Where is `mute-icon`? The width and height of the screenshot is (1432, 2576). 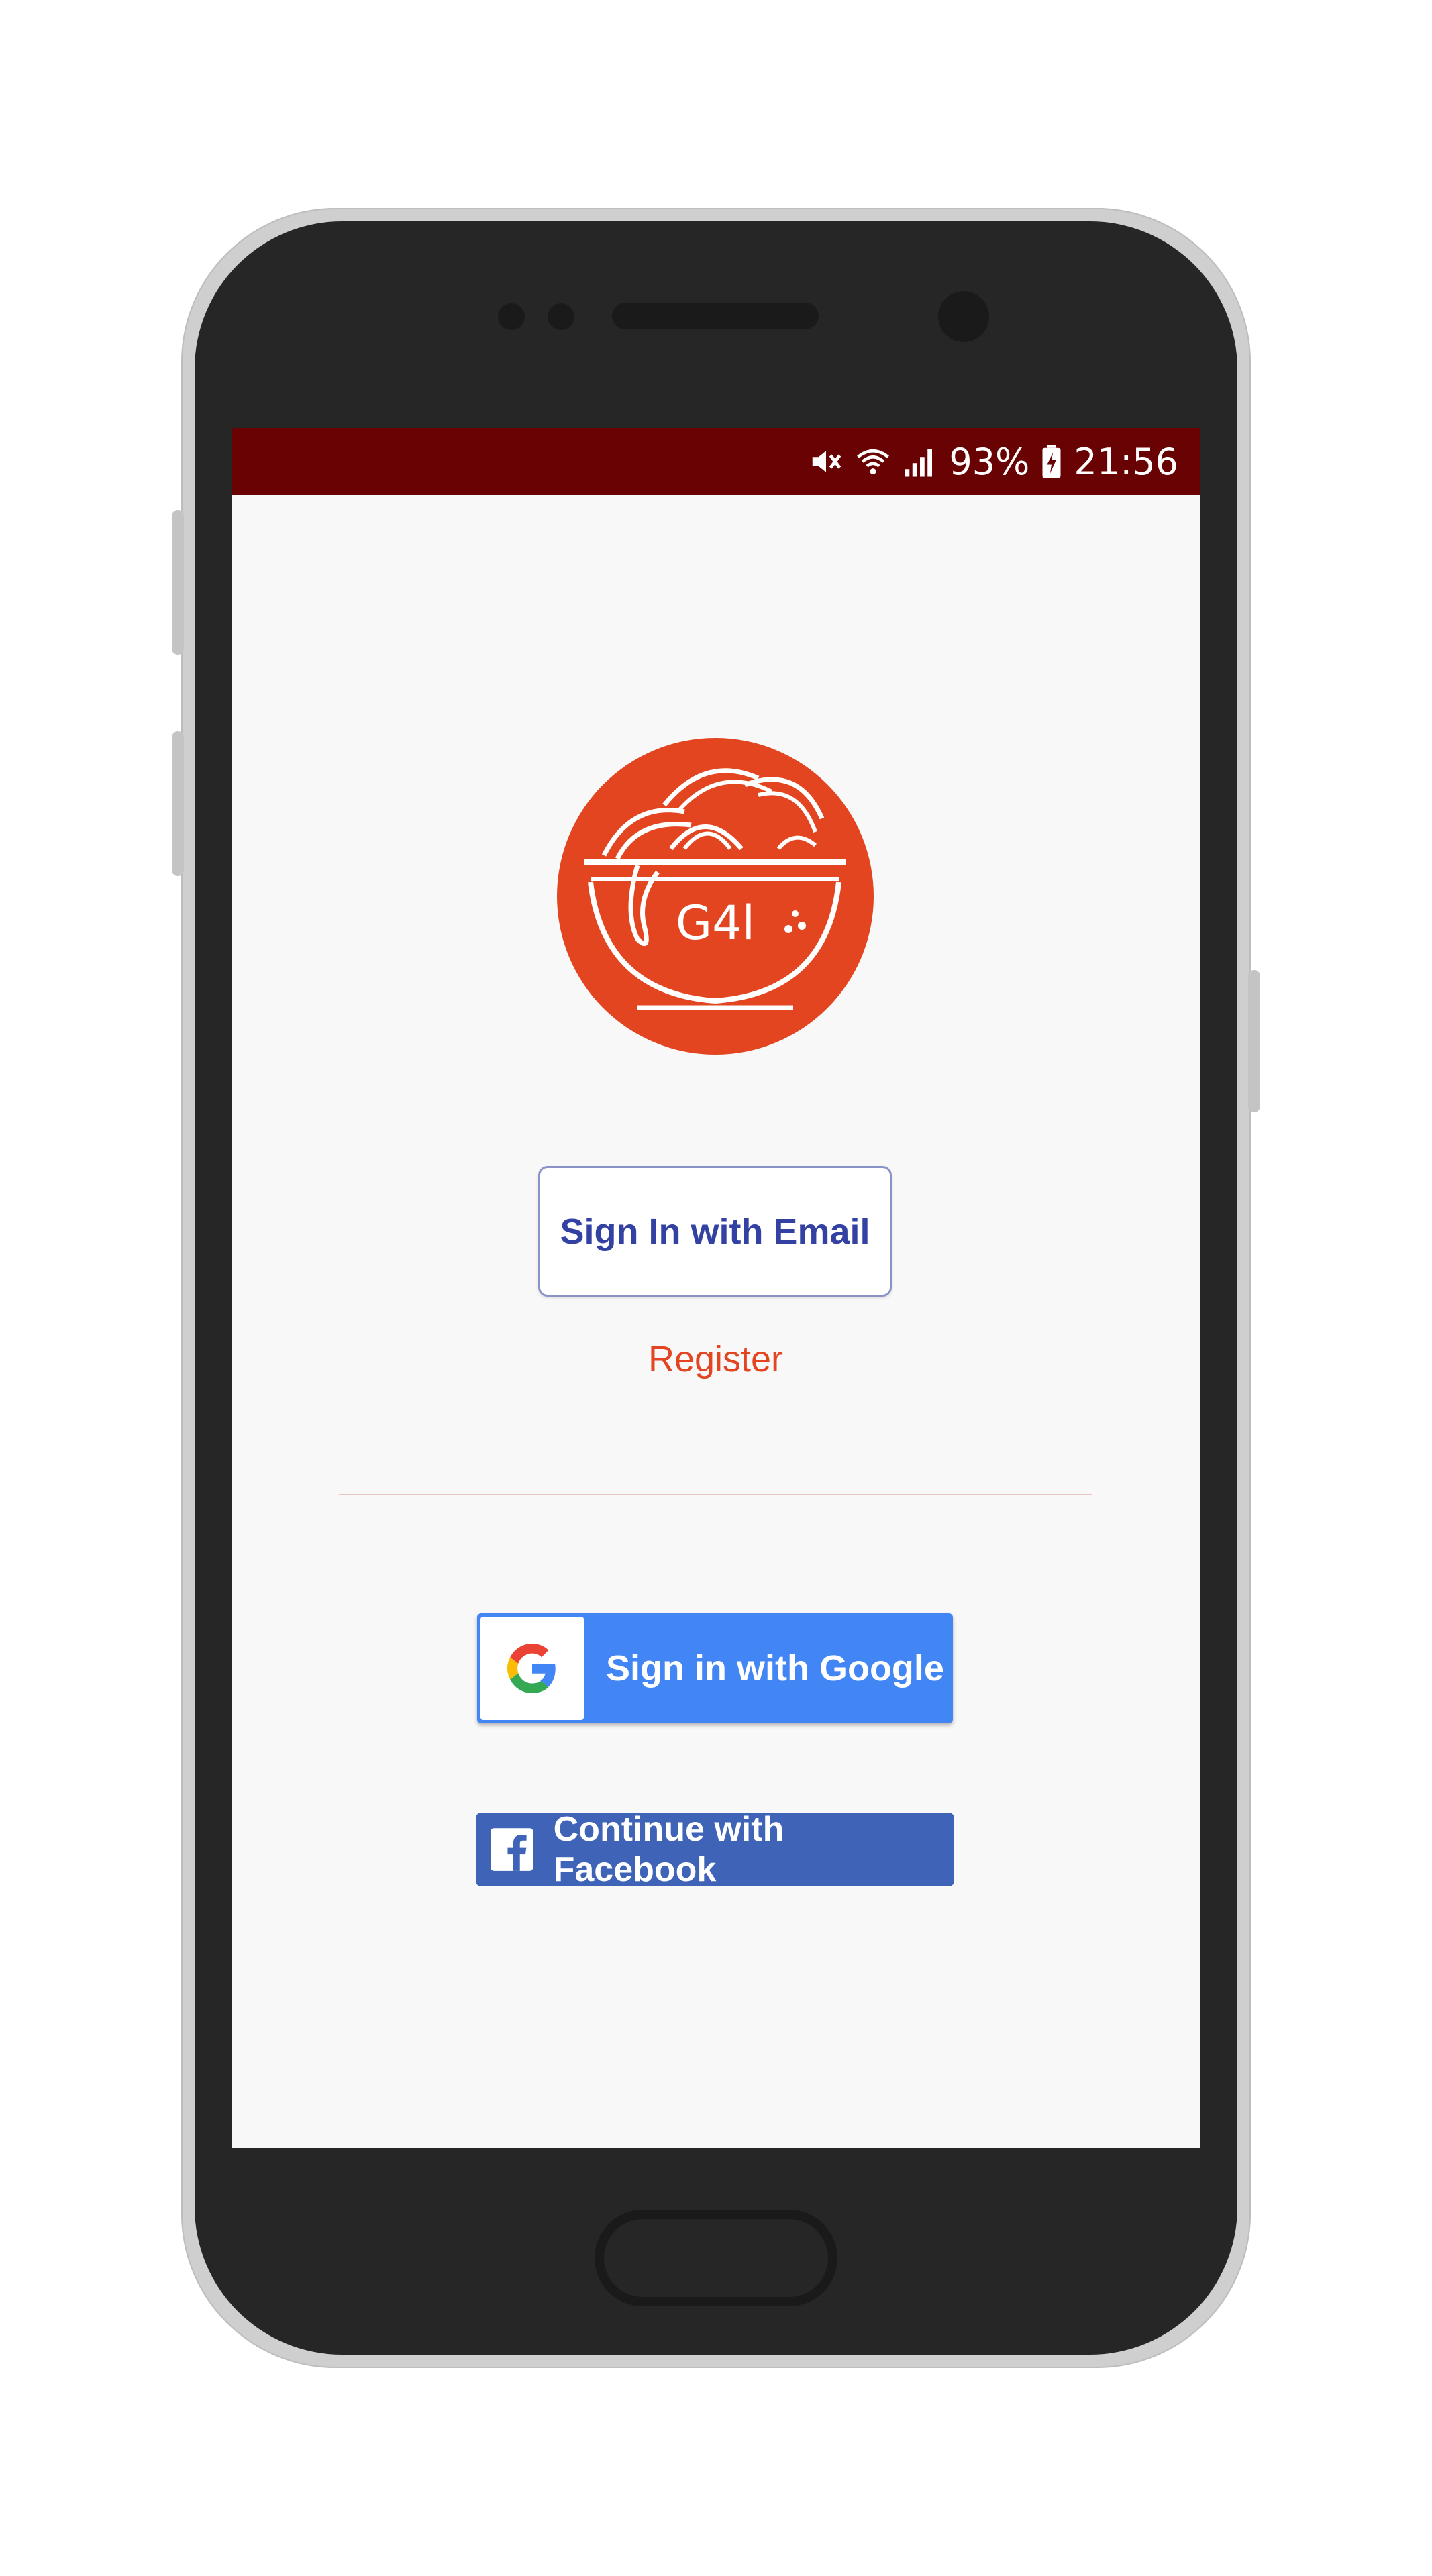
mute-icon is located at coordinates (826, 461).